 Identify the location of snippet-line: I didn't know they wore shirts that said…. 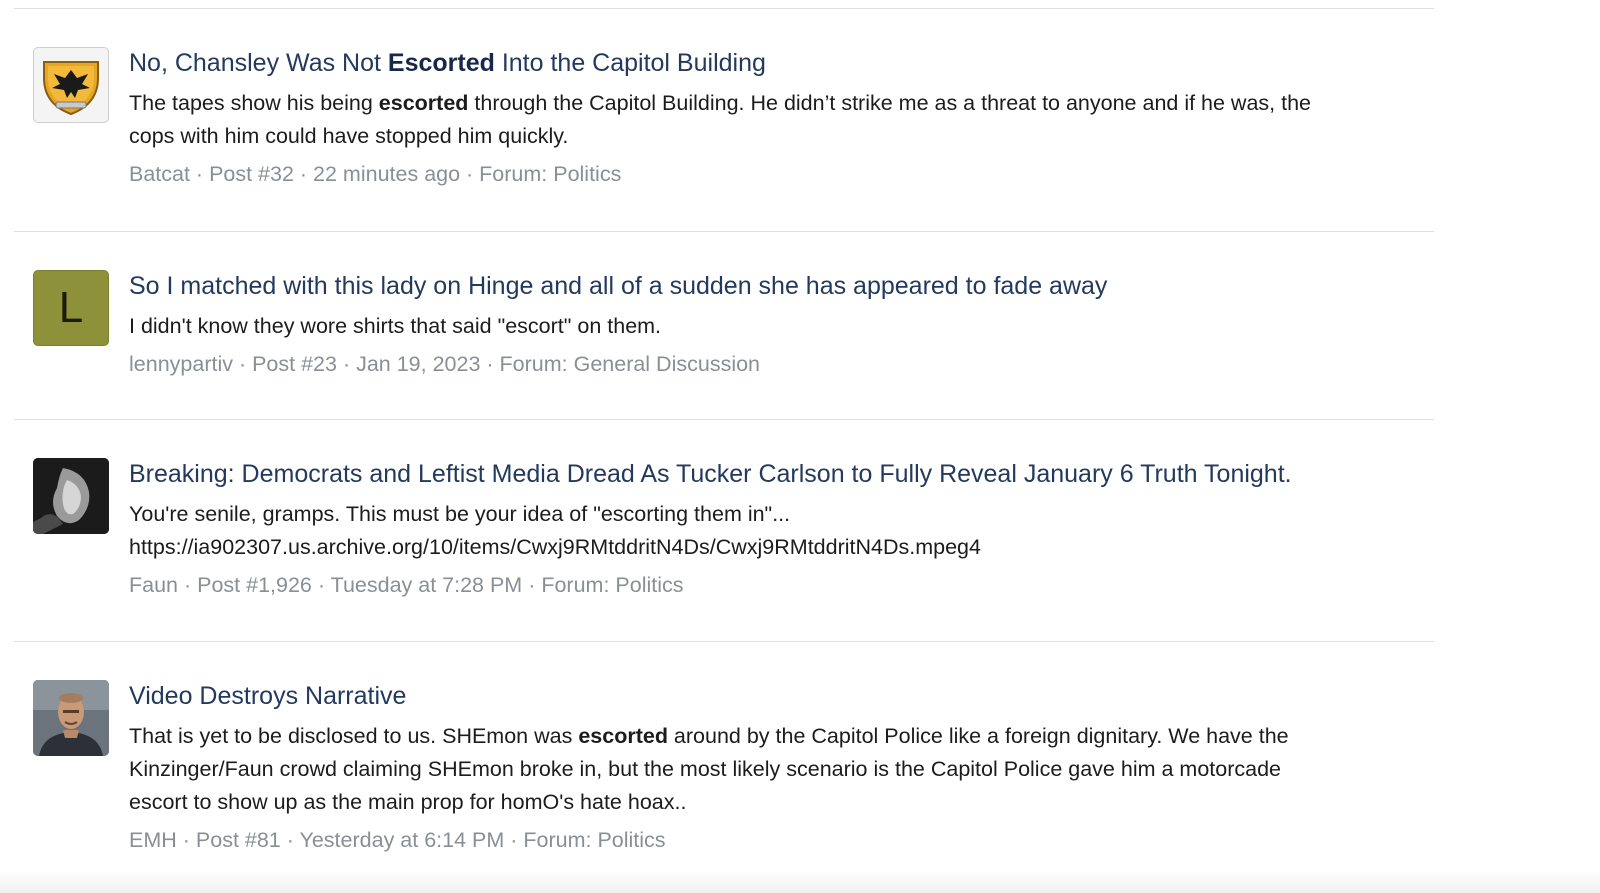
(771, 326).